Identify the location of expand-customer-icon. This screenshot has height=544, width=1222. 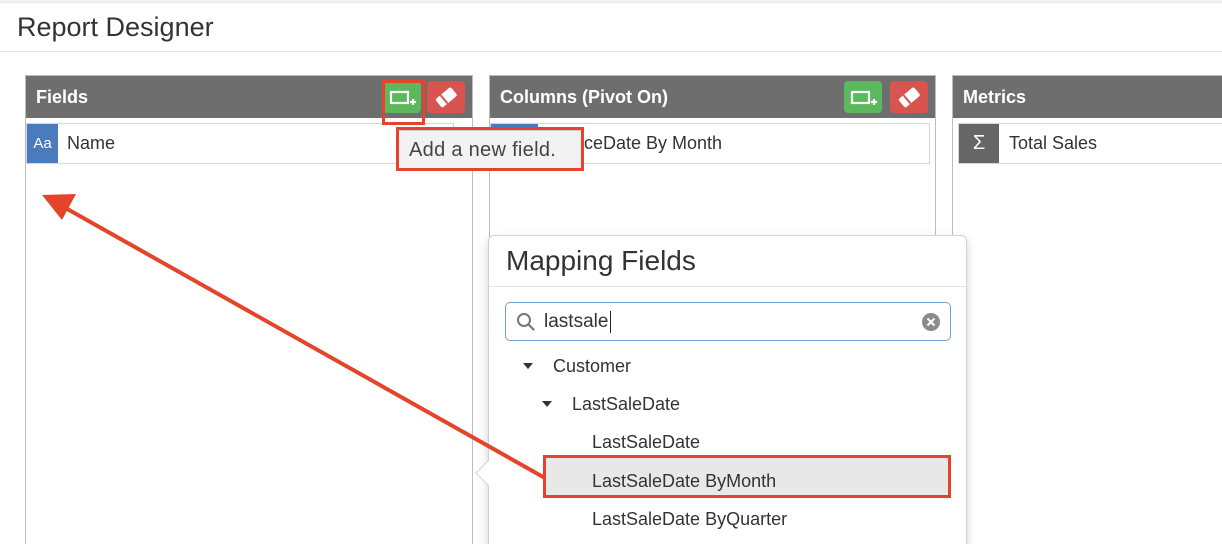
(528, 366).